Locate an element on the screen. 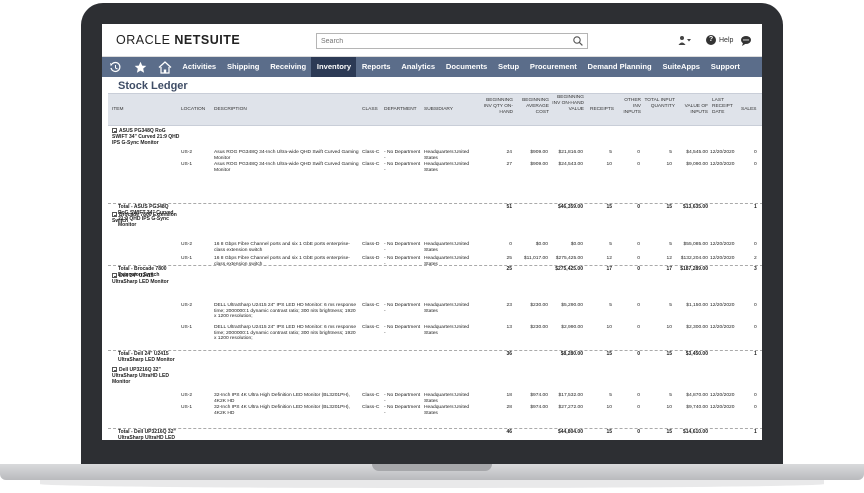 Image resolution: width=864 pixels, height=493 pixels. cell-beg-val: $27,272.00 is located at coordinates (570, 407).